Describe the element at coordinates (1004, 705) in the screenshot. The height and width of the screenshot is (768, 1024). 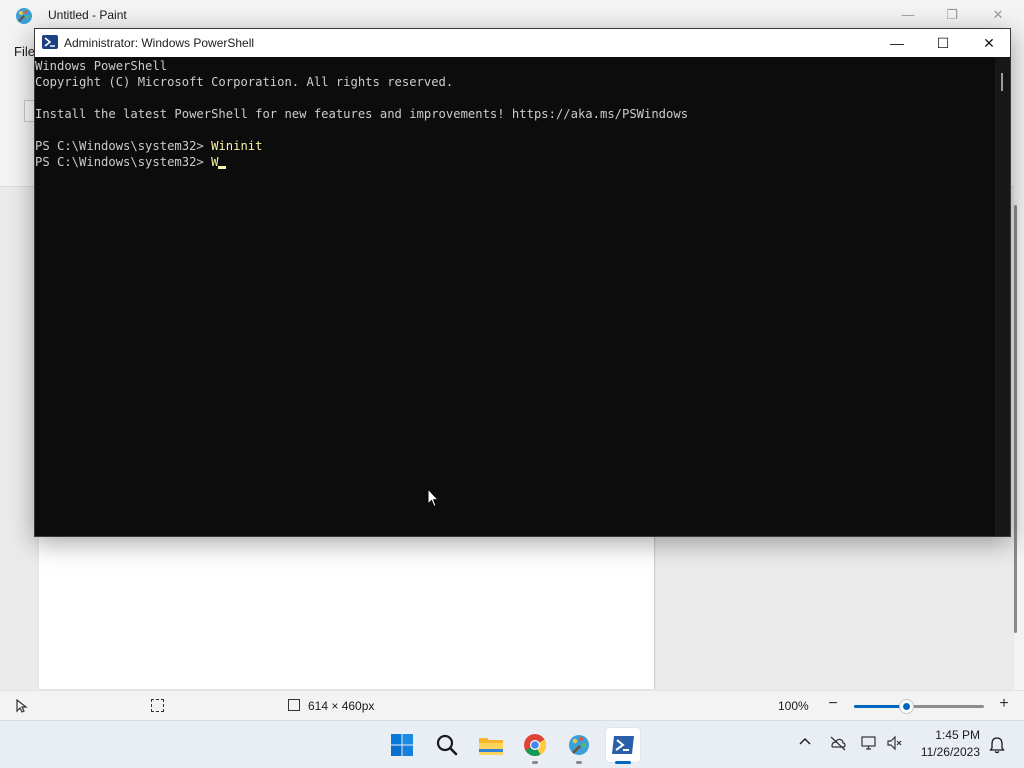
I see `zoom-in-button: +` at that location.